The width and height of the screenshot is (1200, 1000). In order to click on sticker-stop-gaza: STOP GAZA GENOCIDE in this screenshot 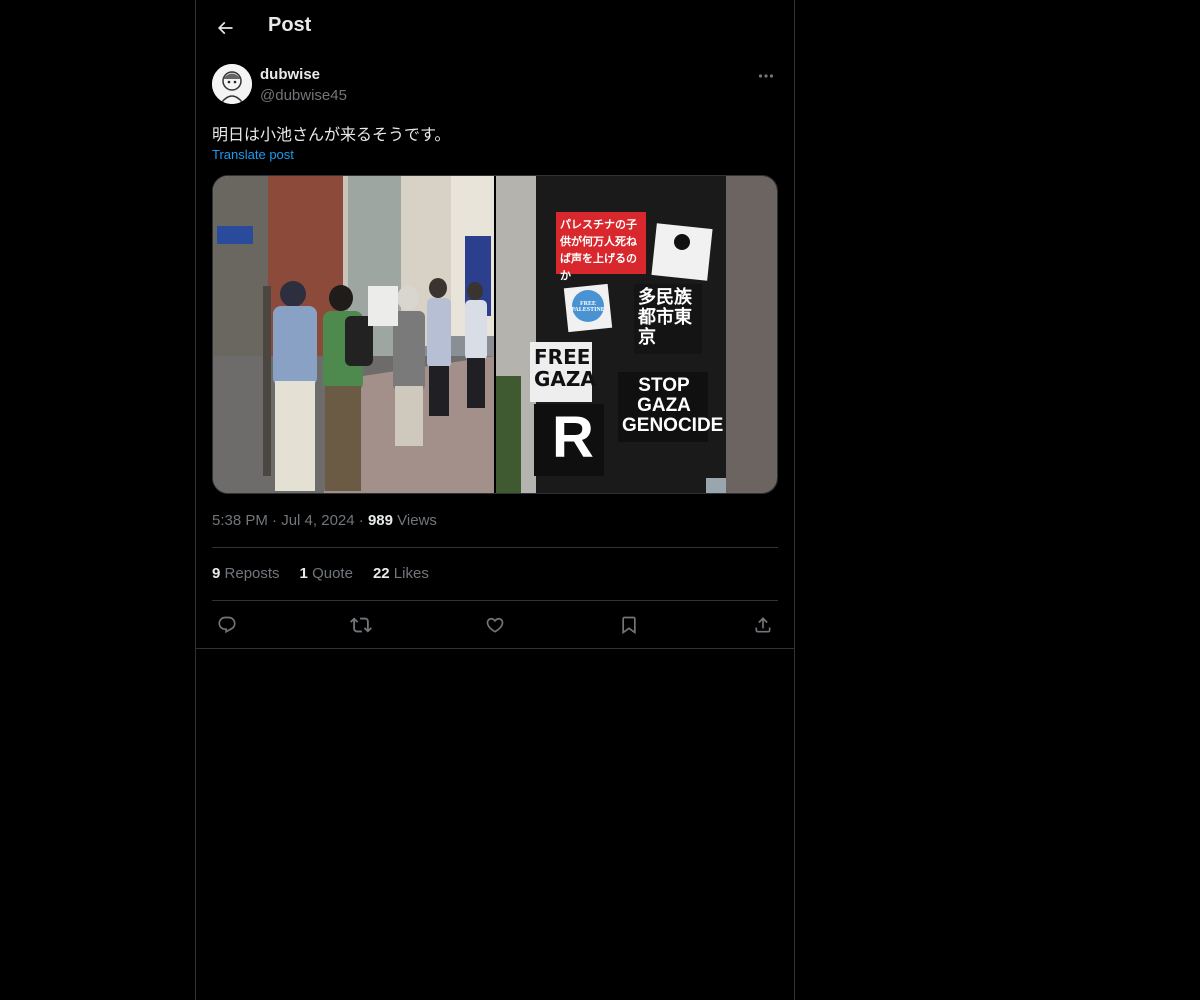, I will do `click(673, 405)`.